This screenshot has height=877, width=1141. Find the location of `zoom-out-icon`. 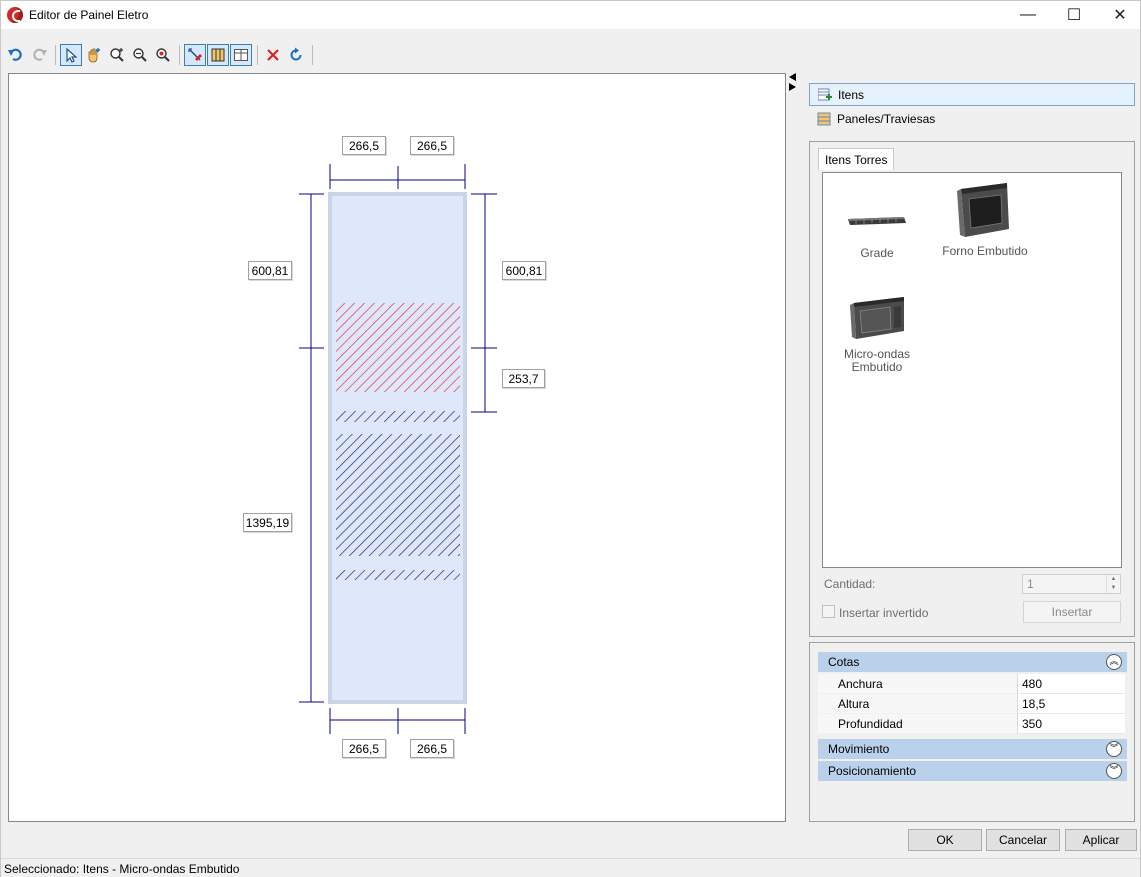

zoom-out-icon is located at coordinates (140, 55).